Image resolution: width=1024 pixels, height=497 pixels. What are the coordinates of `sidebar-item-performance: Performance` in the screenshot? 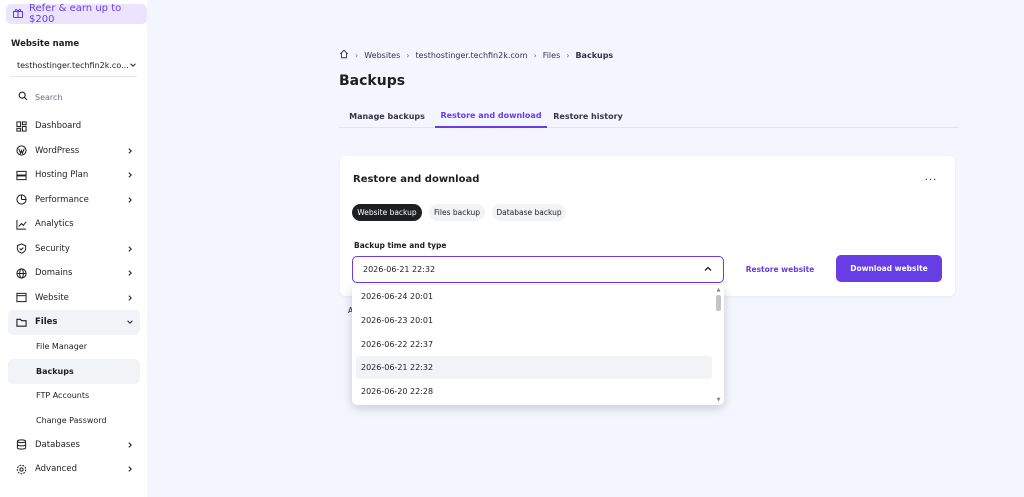 It's located at (74, 200).